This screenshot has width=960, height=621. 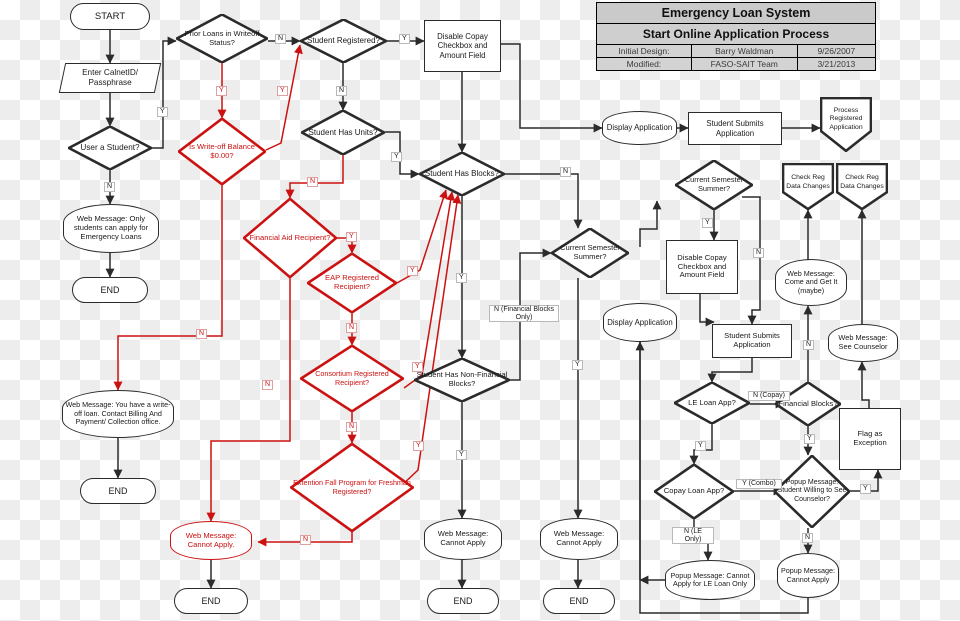 I want to click on edge-label-summer1-y: Y, so click(x=577, y=365).